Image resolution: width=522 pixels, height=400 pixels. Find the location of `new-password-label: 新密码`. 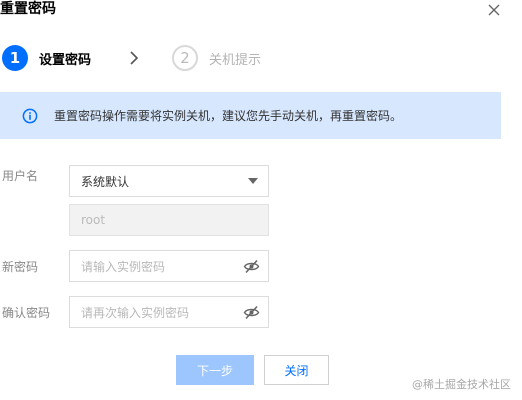

new-password-label: 新密码 is located at coordinates (20, 267).